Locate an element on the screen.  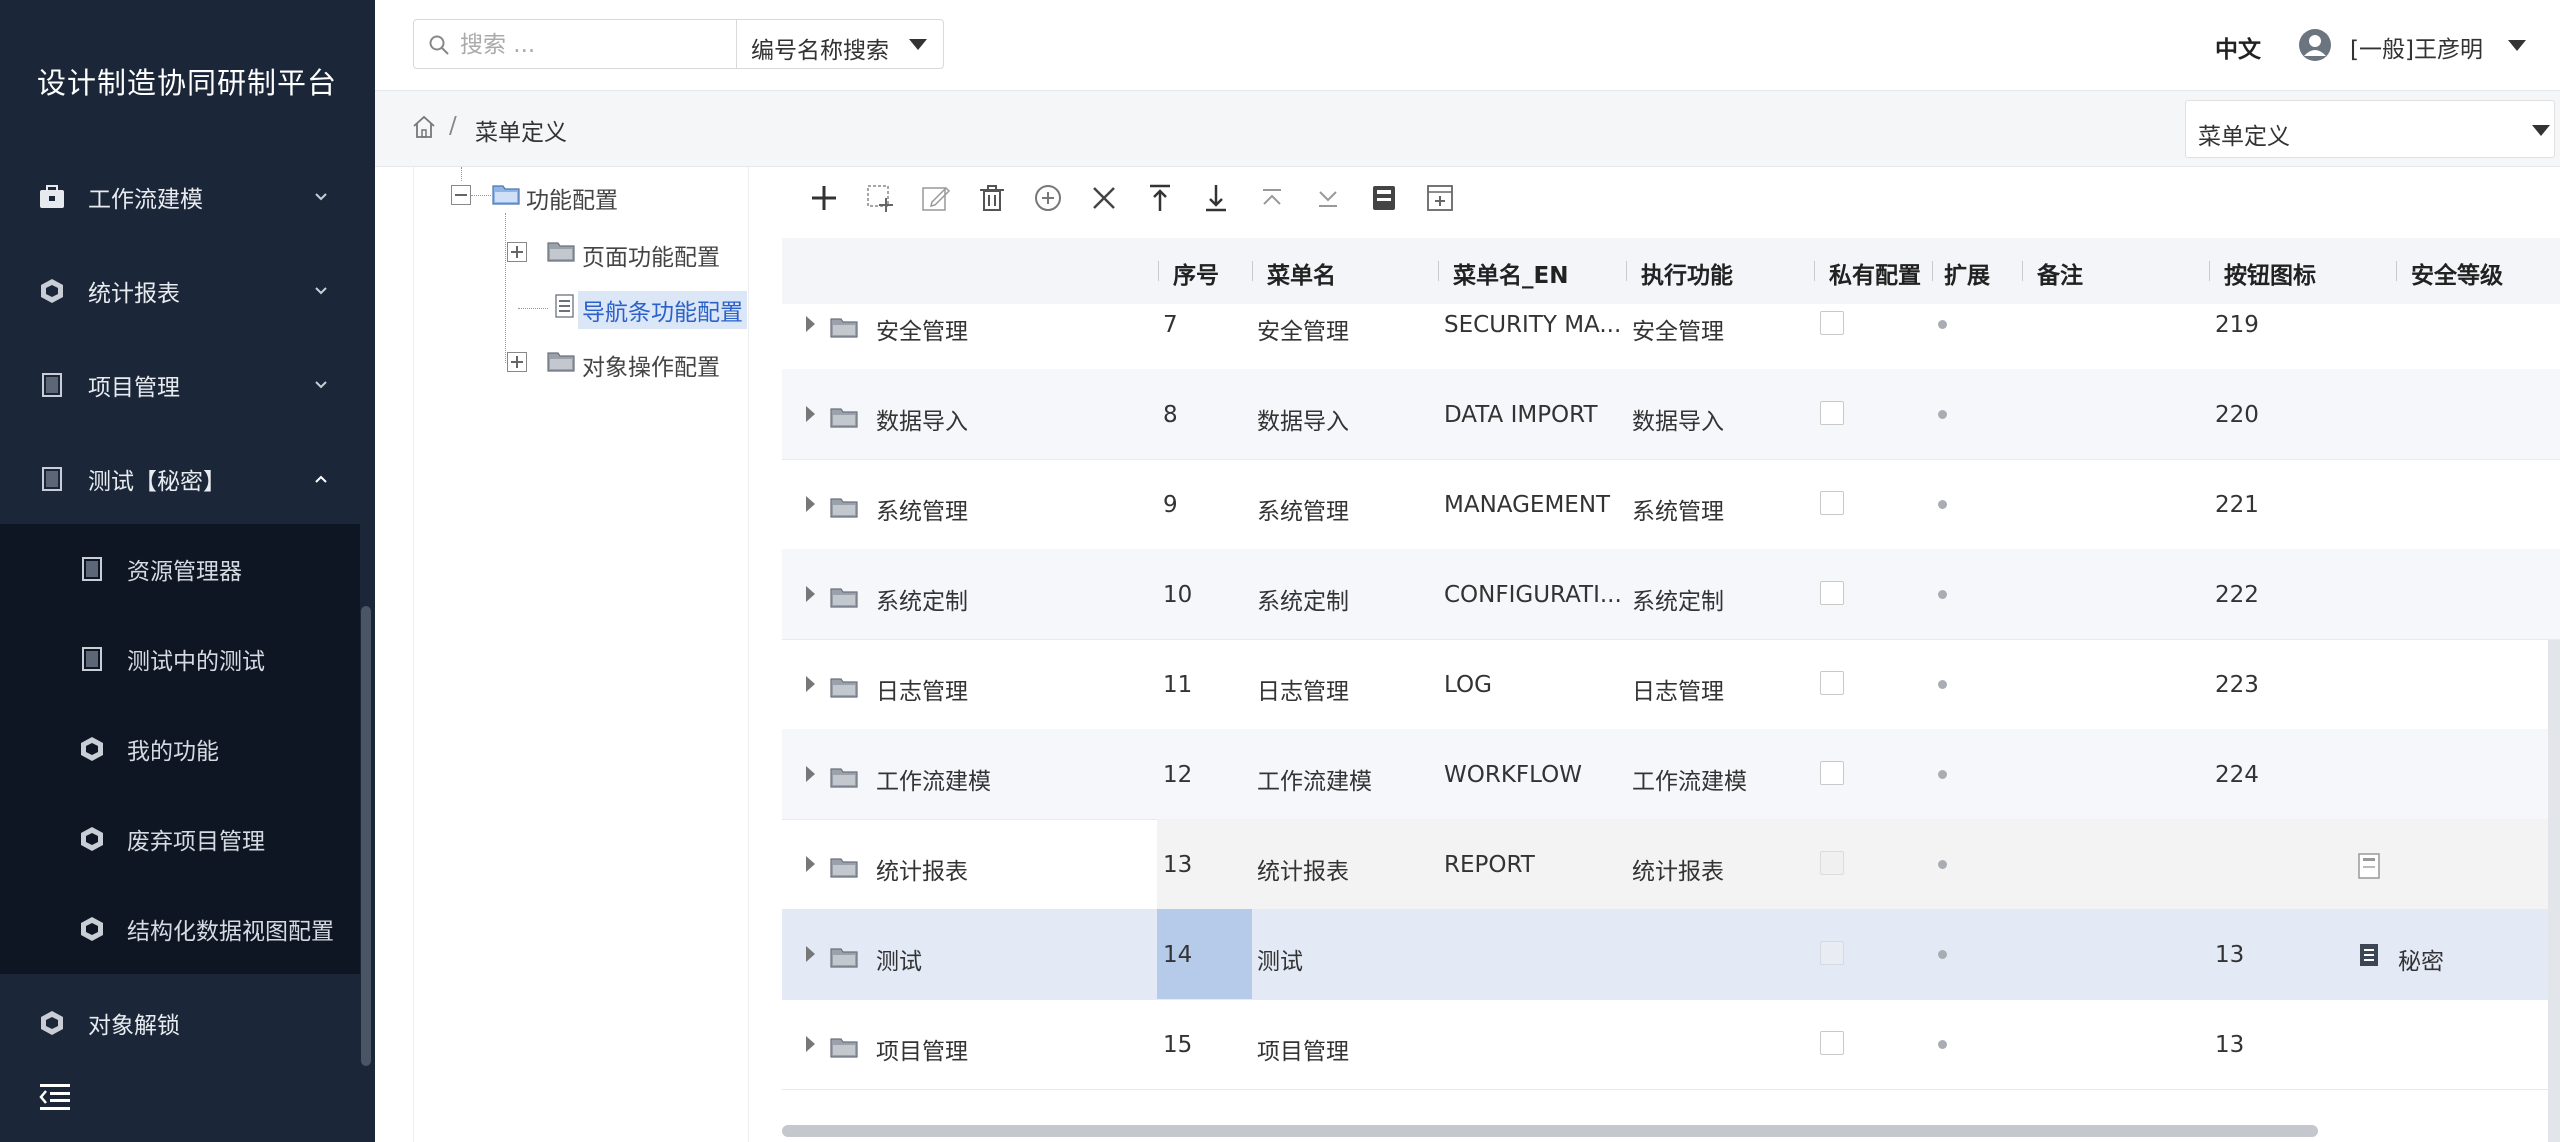
row-seq: 12 is located at coordinates (1178, 775).